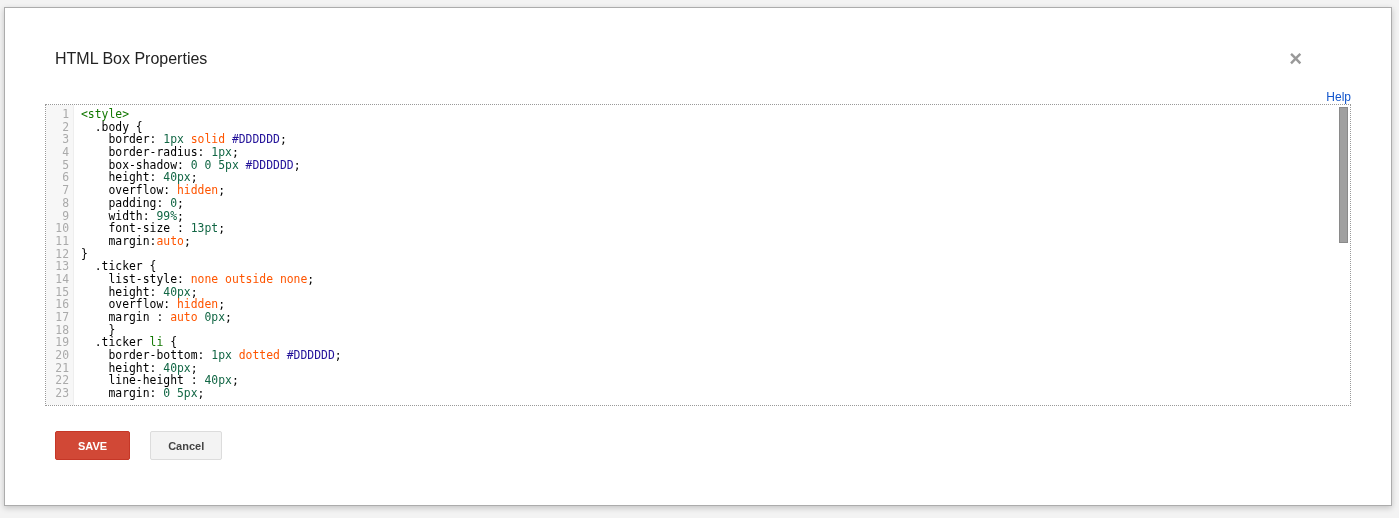 Image resolution: width=1399 pixels, height=518 pixels. What do you see at coordinates (62, 393) in the screenshot?
I see `line-number: 23` at bounding box center [62, 393].